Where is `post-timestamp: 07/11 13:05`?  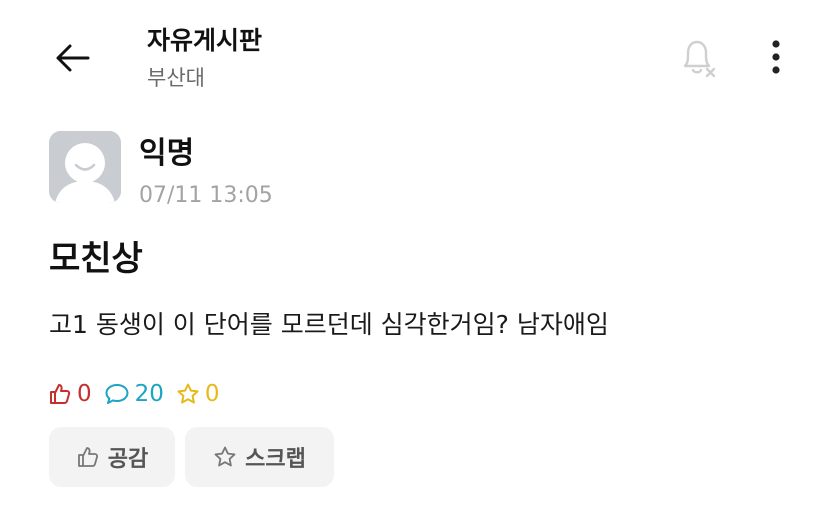 post-timestamp: 07/11 13:05 is located at coordinates (206, 195).